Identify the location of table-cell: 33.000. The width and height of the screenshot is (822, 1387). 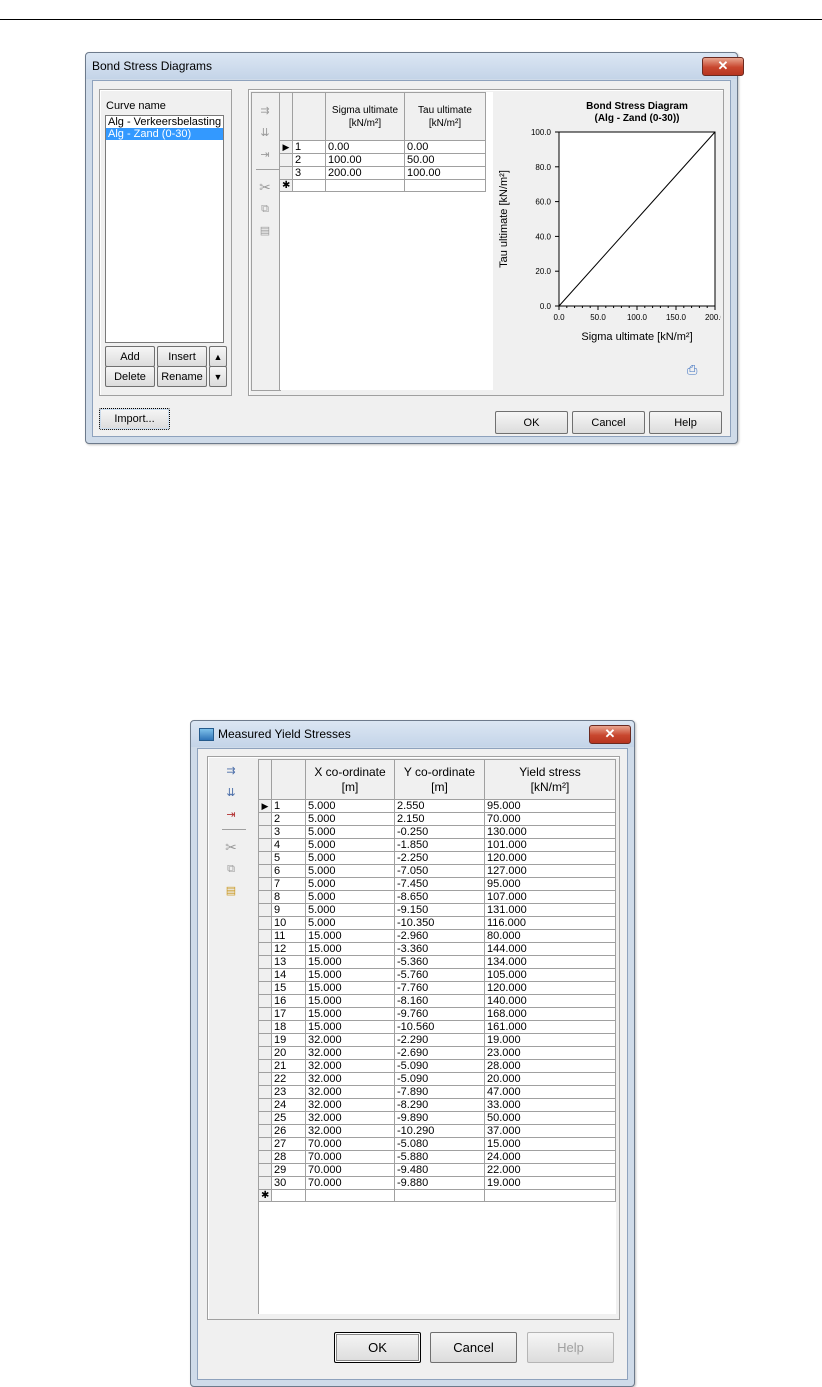
(550, 1105).